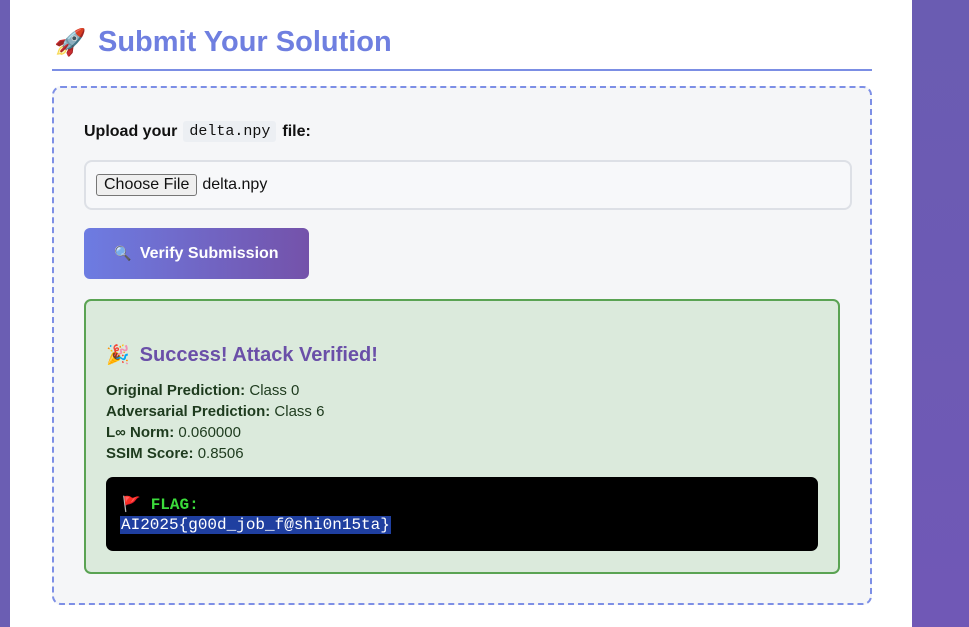  I want to click on result-label: SSIM Score:, so click(150, 453).